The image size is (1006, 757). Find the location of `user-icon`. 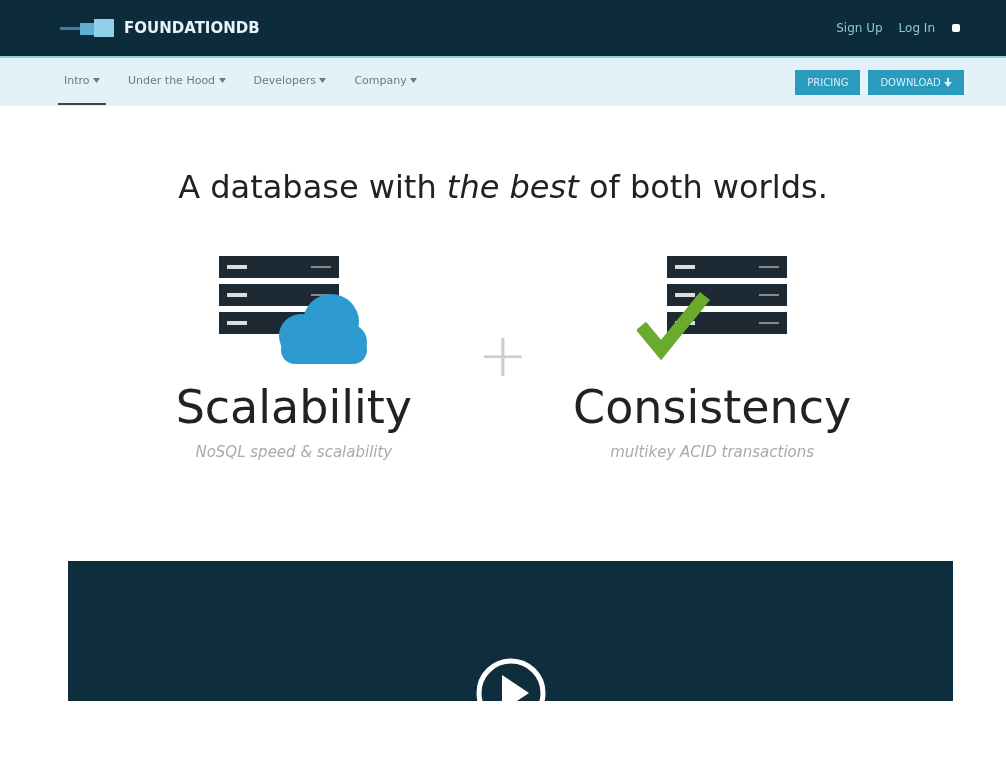

user-icon is located at coordinates (956, 28).